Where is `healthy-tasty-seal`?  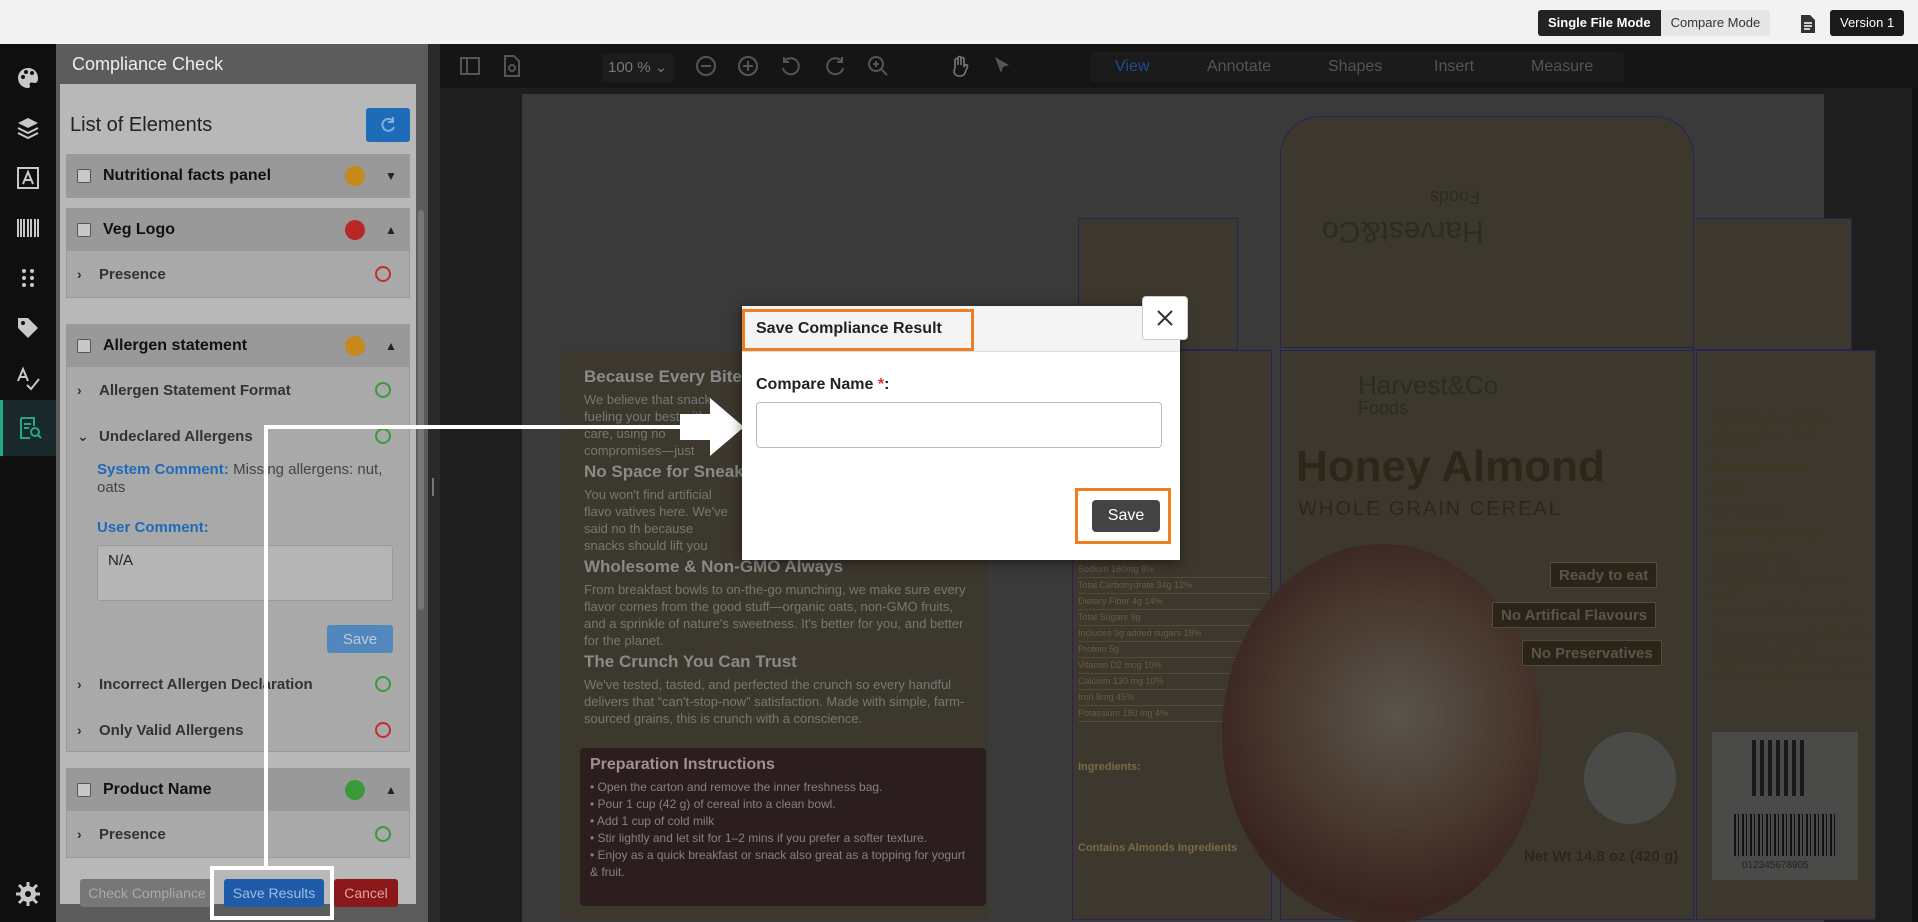
healthy-tasty-seal is located at coordinates (1630, 778).